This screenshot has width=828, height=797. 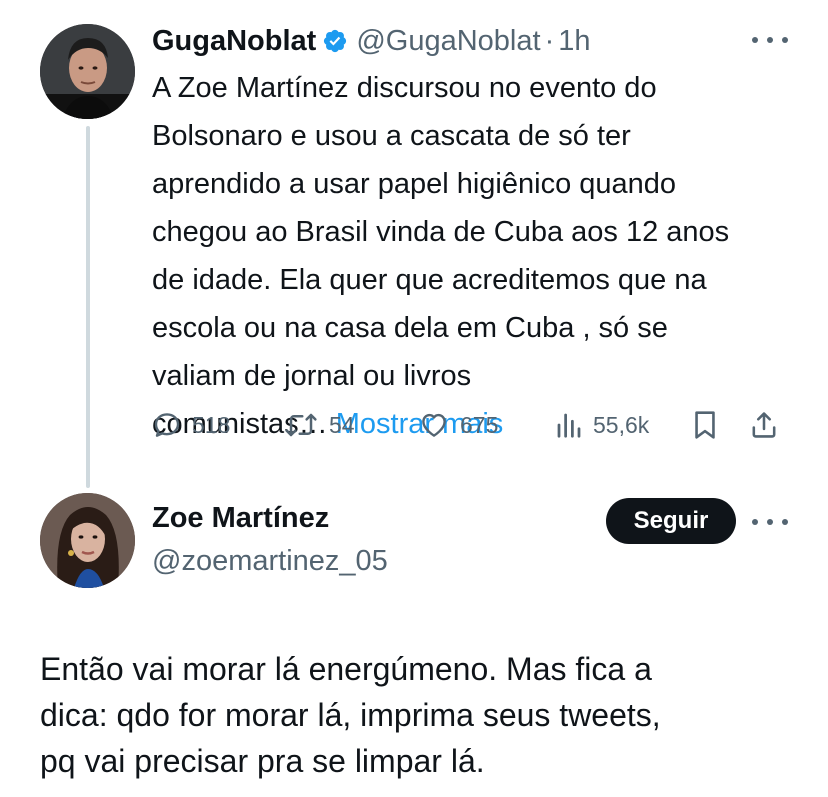 What do you see at coordinates (87, 71) in the screenshot?
I see `avatar-guganoblat` at bounding box center [87, 71].